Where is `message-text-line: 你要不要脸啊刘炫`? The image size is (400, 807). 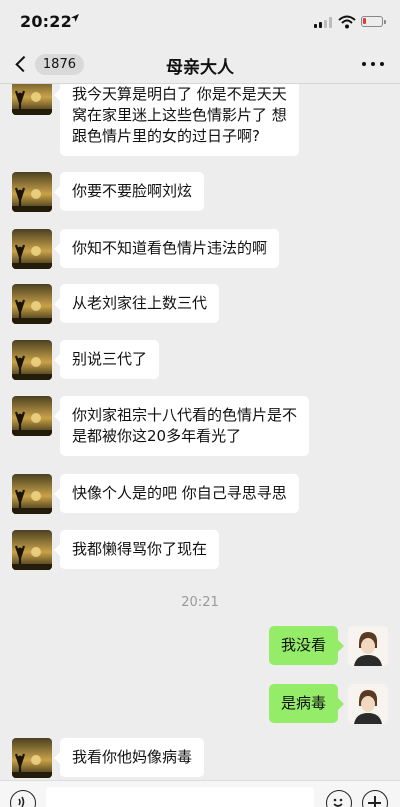
message-text-line: 你要不要脸啊刘炫 is located at coordinates (132, 191).